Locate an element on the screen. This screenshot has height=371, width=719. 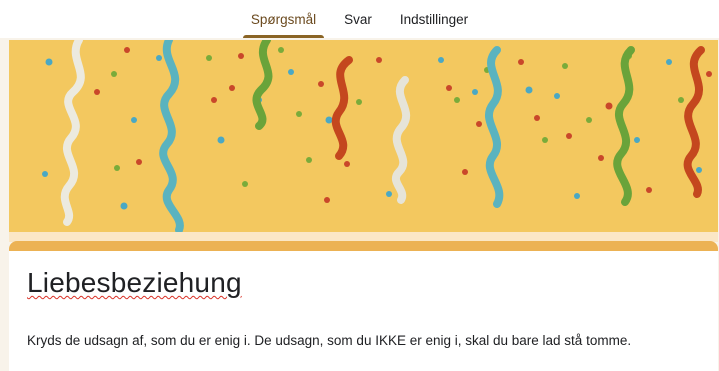
form-title: Liebesbeziehung is located at coordinates (134, 283).